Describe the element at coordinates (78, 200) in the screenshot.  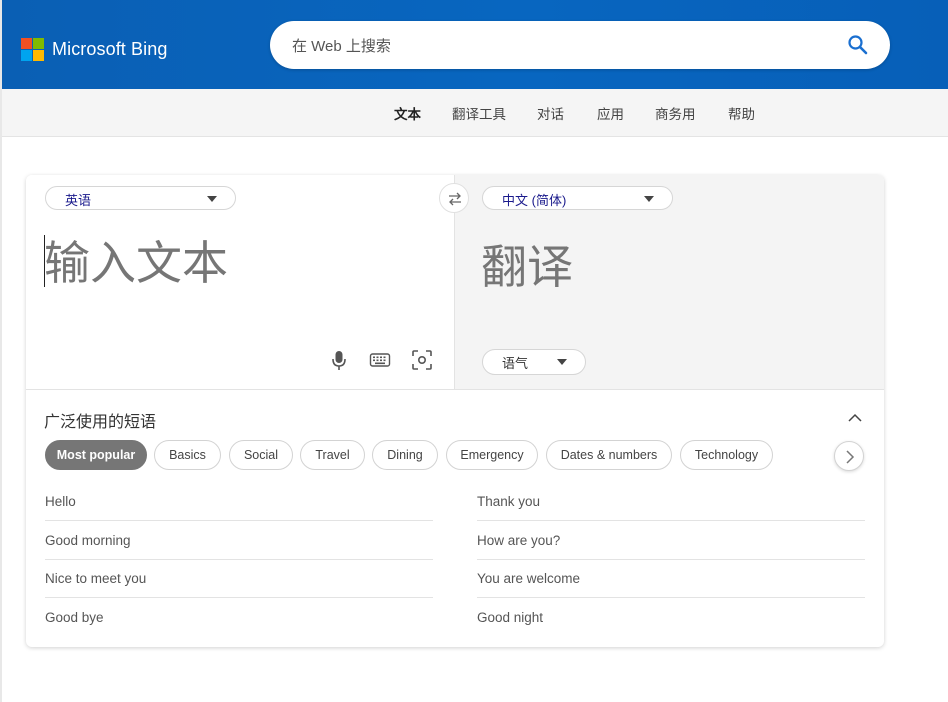
I see `source-language-label: 英语` at that location.